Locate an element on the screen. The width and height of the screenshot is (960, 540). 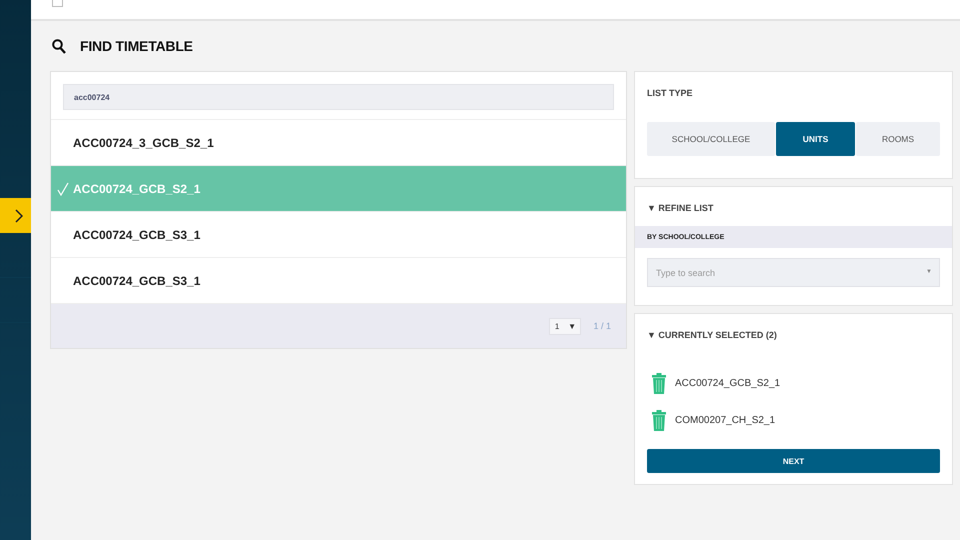
check-icon is located at coordinates (63, 189).